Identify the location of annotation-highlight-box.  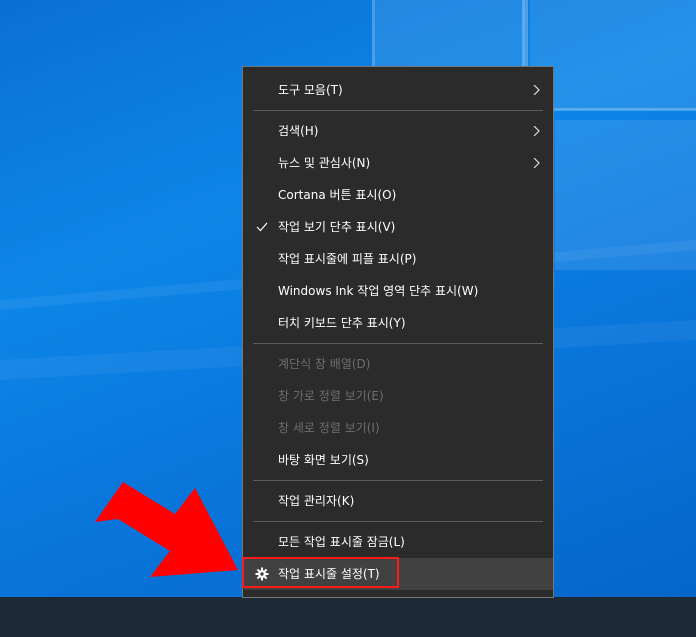
(320, 572).